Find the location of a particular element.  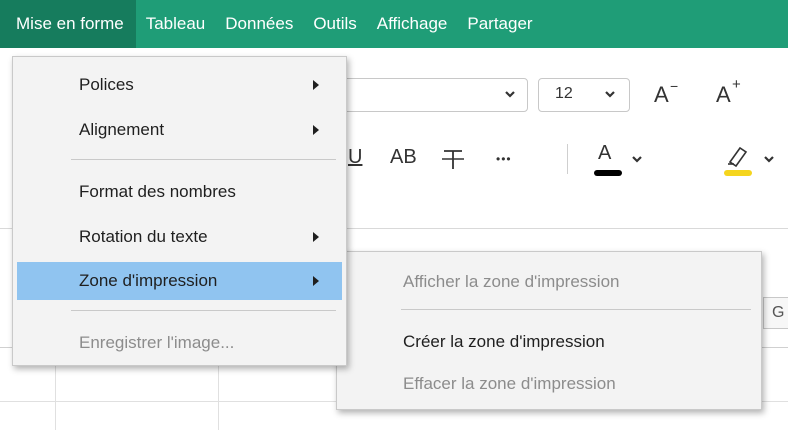

menu-donnees: Données is located at coordinates (259, 24).